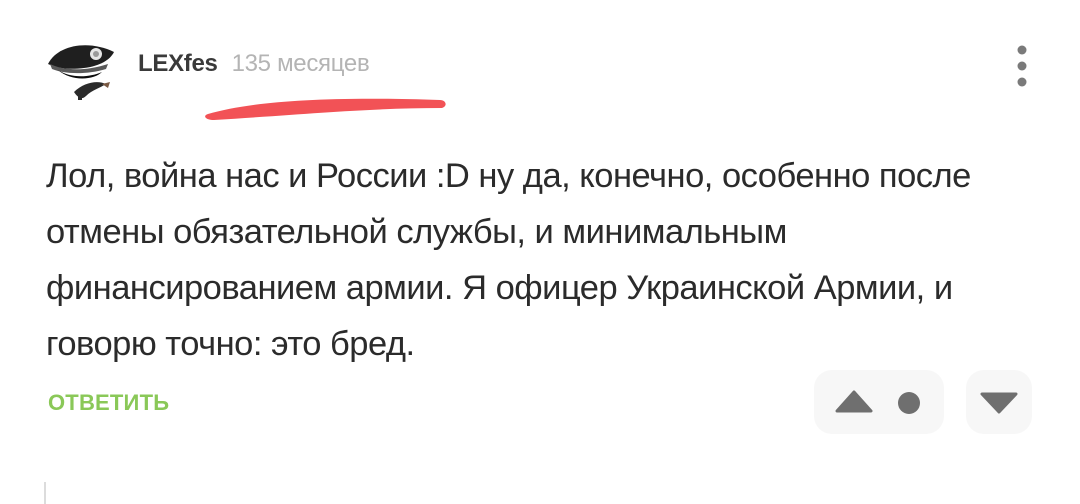  Describe the element at coordinates (325, 109) in the screenshot. I see `redaction-scribble` at that location.